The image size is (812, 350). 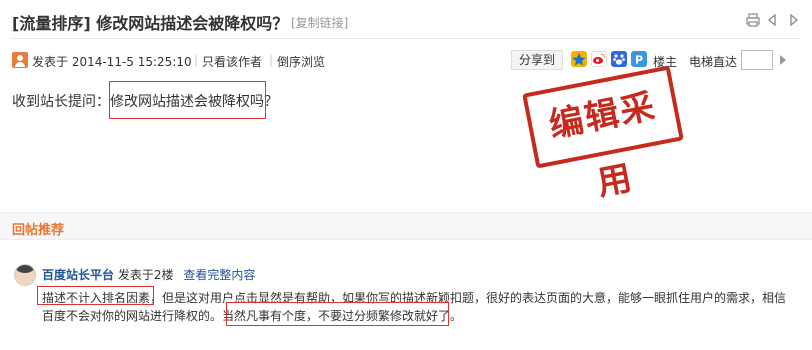 What do you see at coordinates (537, 60) in the screenshot?
I see `share-button: 分享到` at bounding box center [537, 60].